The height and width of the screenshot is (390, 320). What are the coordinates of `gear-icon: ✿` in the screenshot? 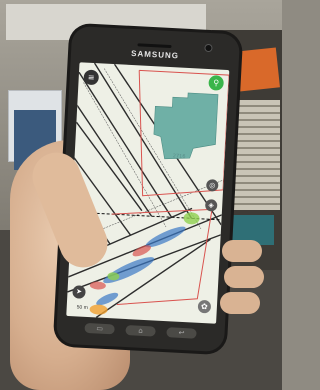 It's located at (204, 306).